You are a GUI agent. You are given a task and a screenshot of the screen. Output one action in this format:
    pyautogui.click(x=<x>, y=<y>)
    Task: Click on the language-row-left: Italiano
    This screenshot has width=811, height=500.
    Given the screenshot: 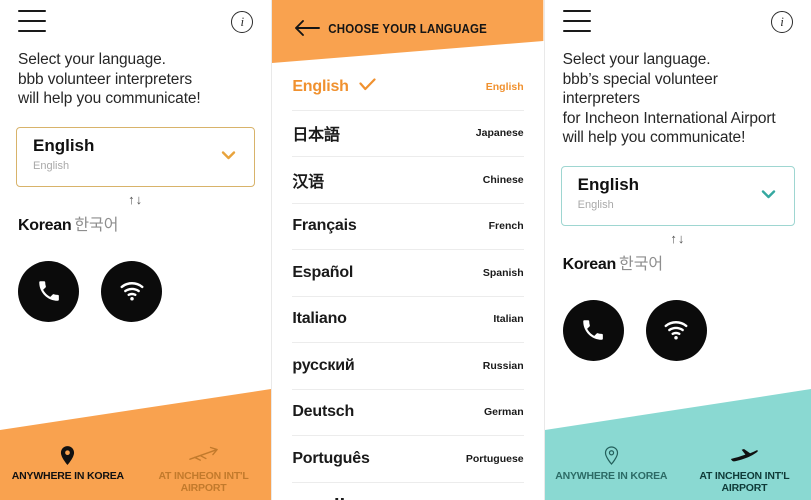 What is the action you would take?
    pyautogui.click(x=319, y=319)
    